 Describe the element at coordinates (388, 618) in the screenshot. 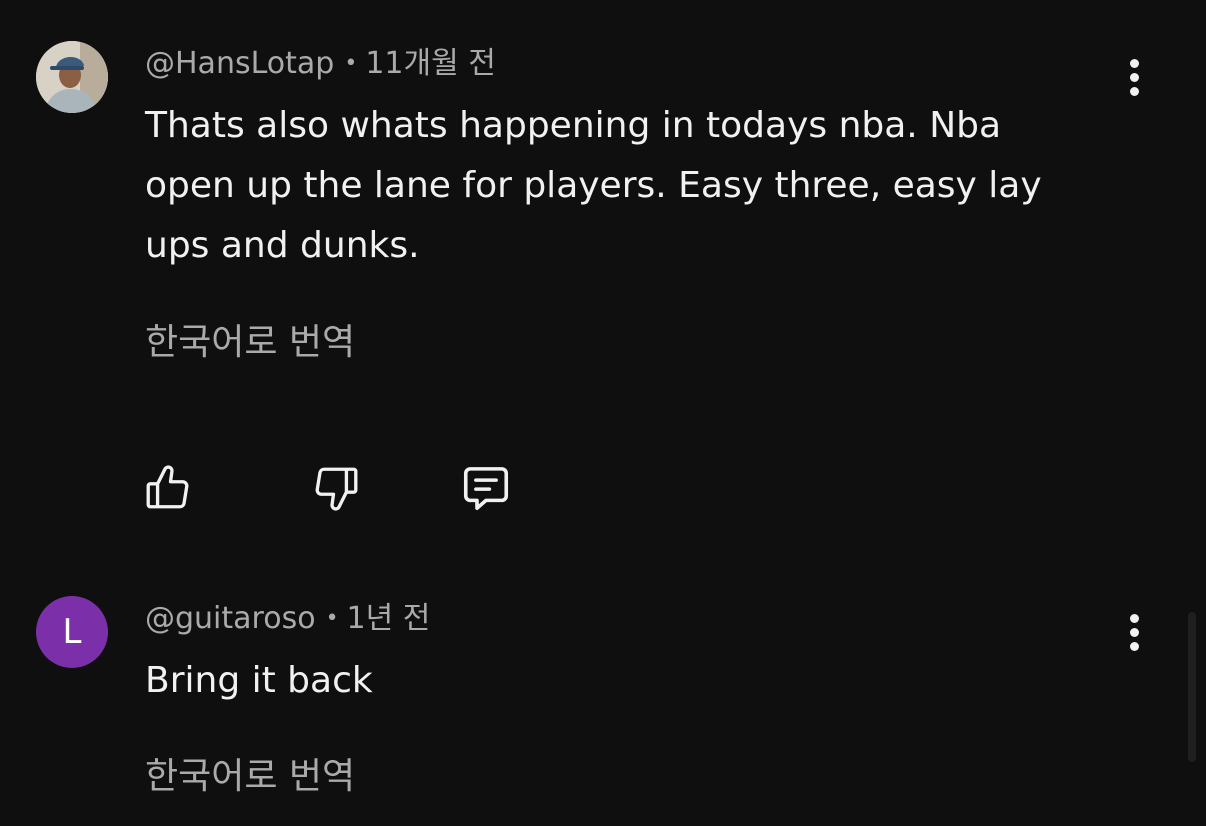

I see `comment-time: 1년 전` at that location.